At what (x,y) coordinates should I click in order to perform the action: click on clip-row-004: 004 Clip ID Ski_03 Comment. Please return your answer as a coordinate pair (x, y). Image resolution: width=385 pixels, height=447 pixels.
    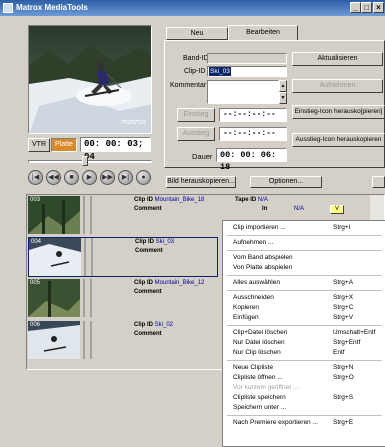
    Looking at the image, I should click on (123, 257).